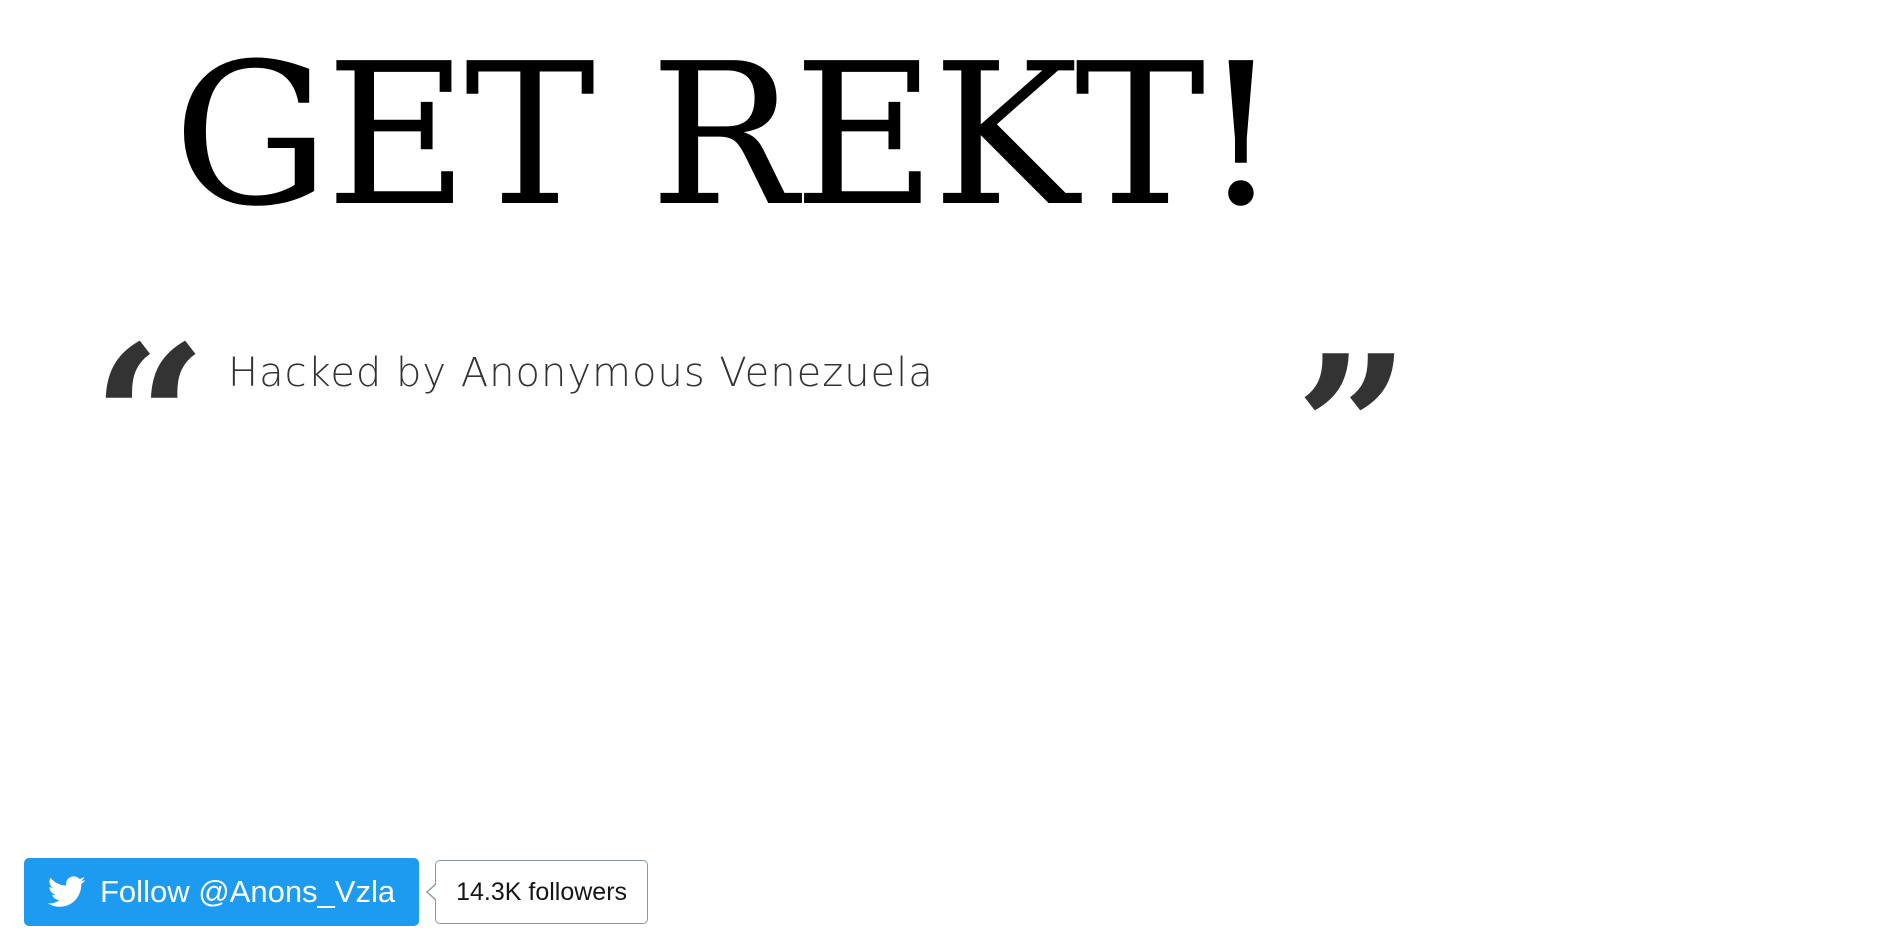 Image resolution: width=1903 pixels, height=943 pixels. I want to click on open-quote-icon: “, so click(149, 375).